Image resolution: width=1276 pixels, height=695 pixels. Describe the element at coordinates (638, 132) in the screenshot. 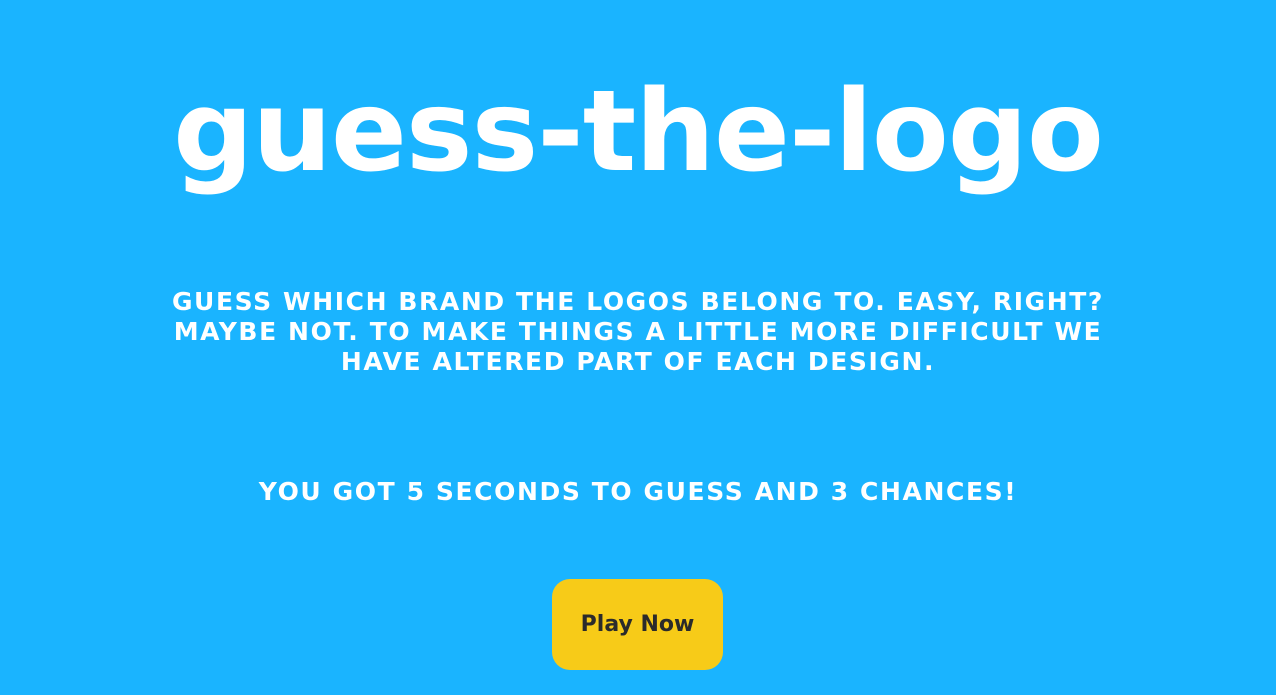

I see `game-title: guess-the-logo` at that location.